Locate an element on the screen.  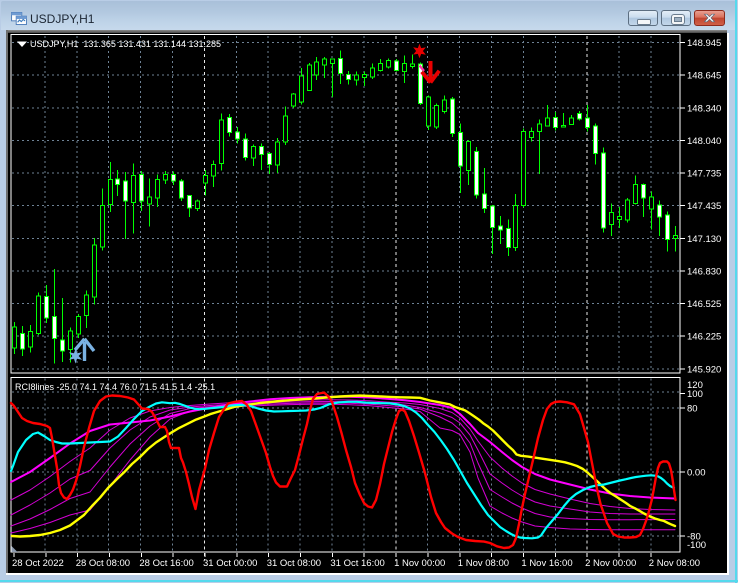
svg-text: 28 Oct 2022 is located at coordinates (38, 563).